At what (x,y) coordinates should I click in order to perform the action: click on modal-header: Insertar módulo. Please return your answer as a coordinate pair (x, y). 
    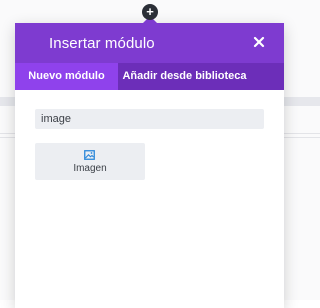
    Looking at the image, I should click on (149, 39).